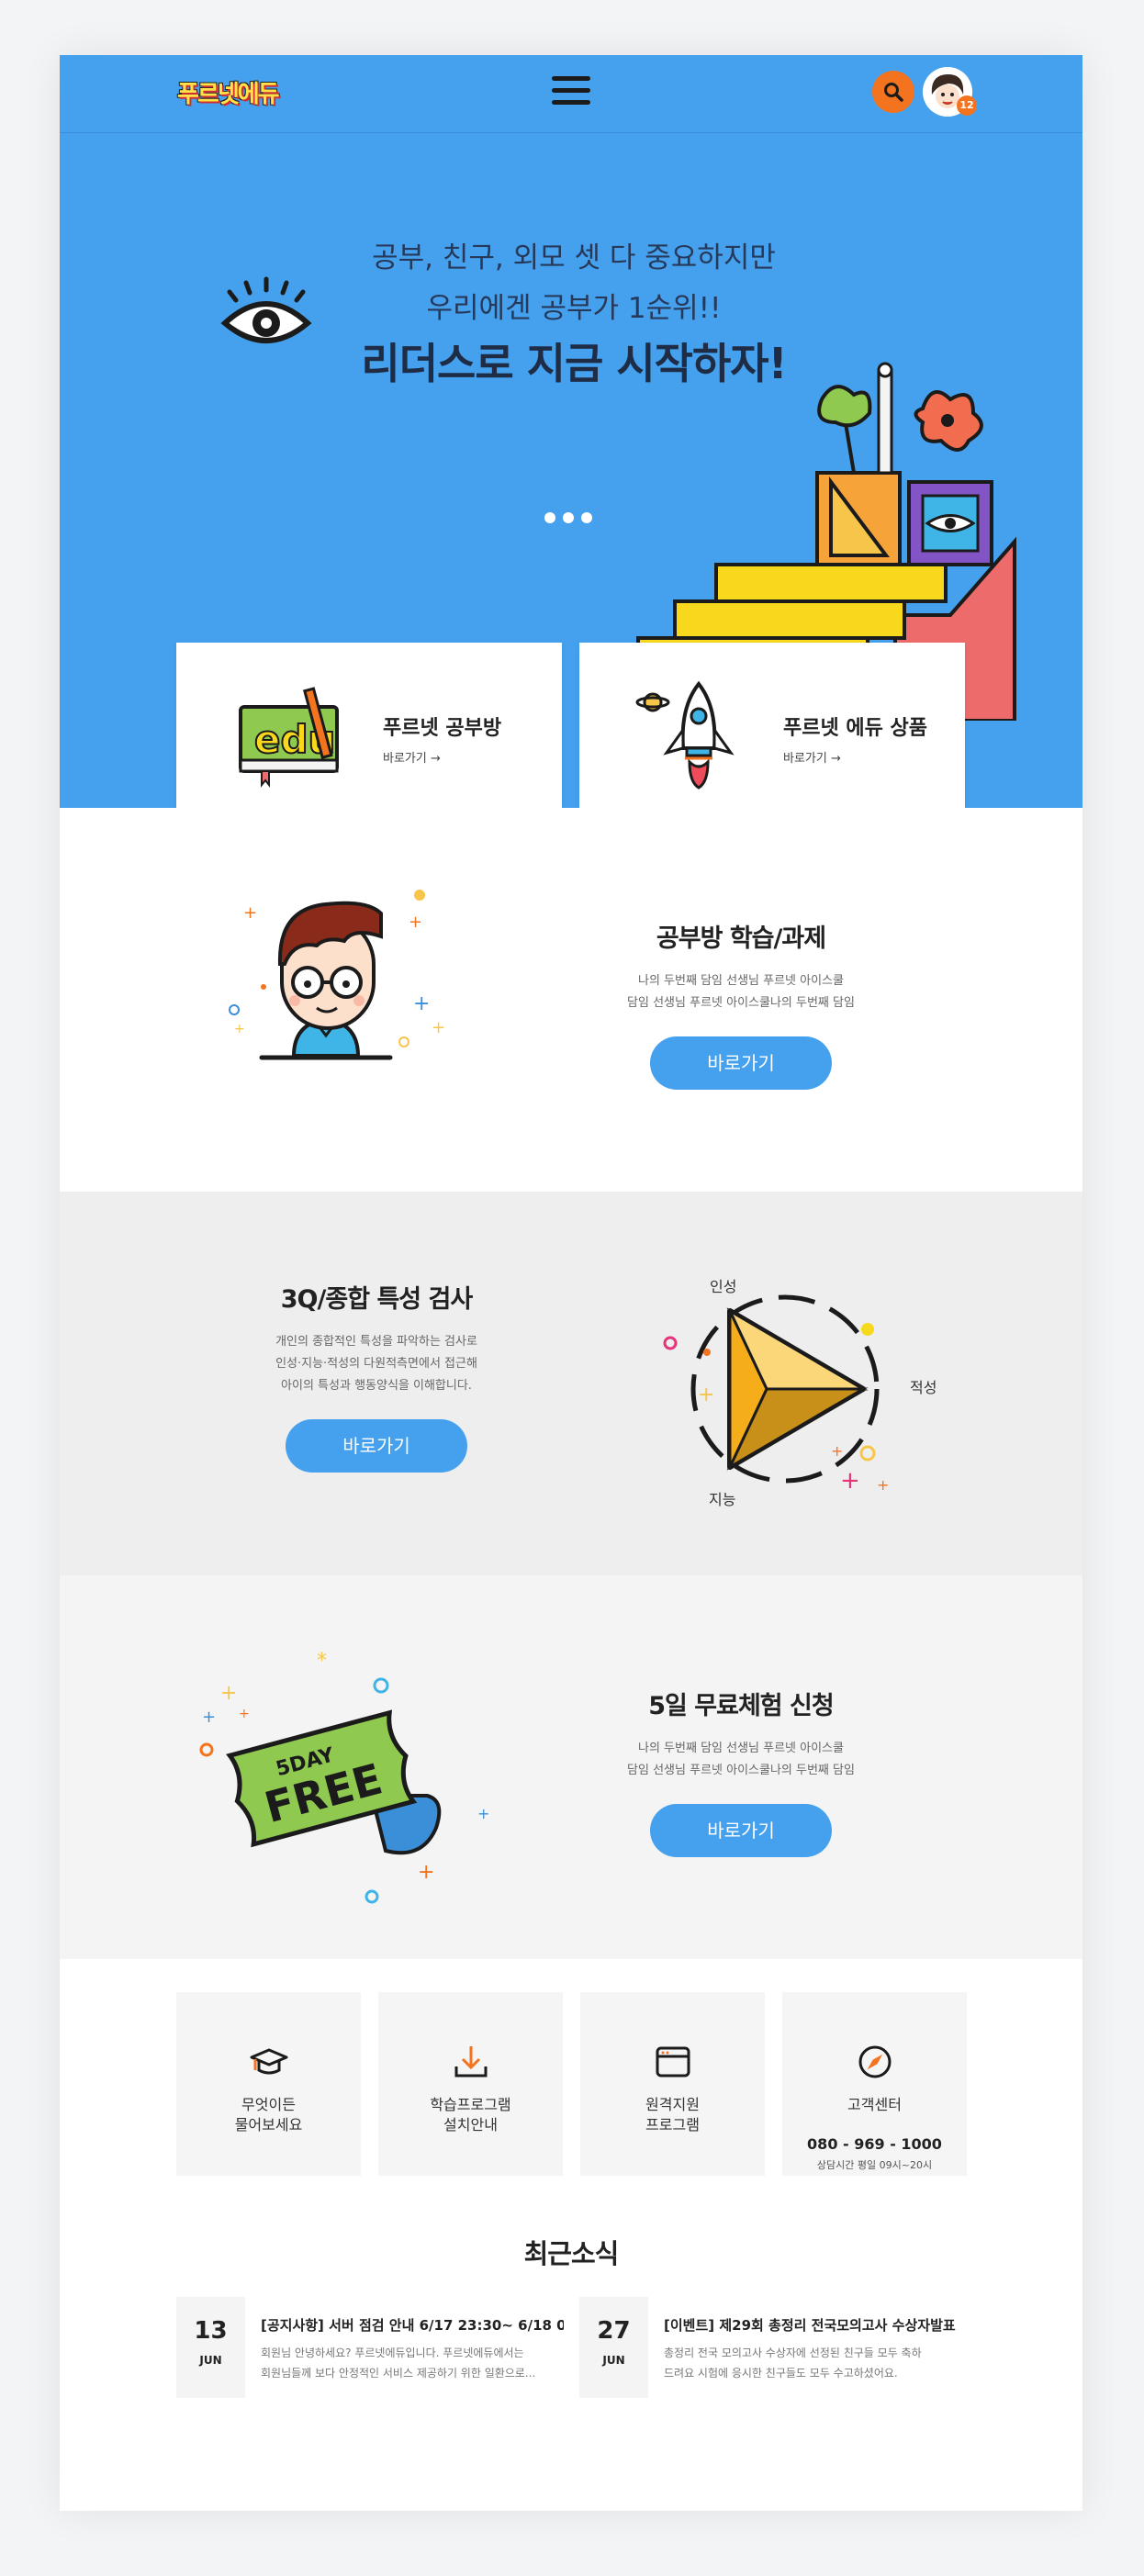 The height and width of the screenshot is (2576, 1144). What do you see at coordinates (412, 2325) in the screenshot?
I see `news-headline: [공지사항] 서버 점검 안내 6/17 23:30~ 6/18 01:30` at bounding box center [412, 2325].